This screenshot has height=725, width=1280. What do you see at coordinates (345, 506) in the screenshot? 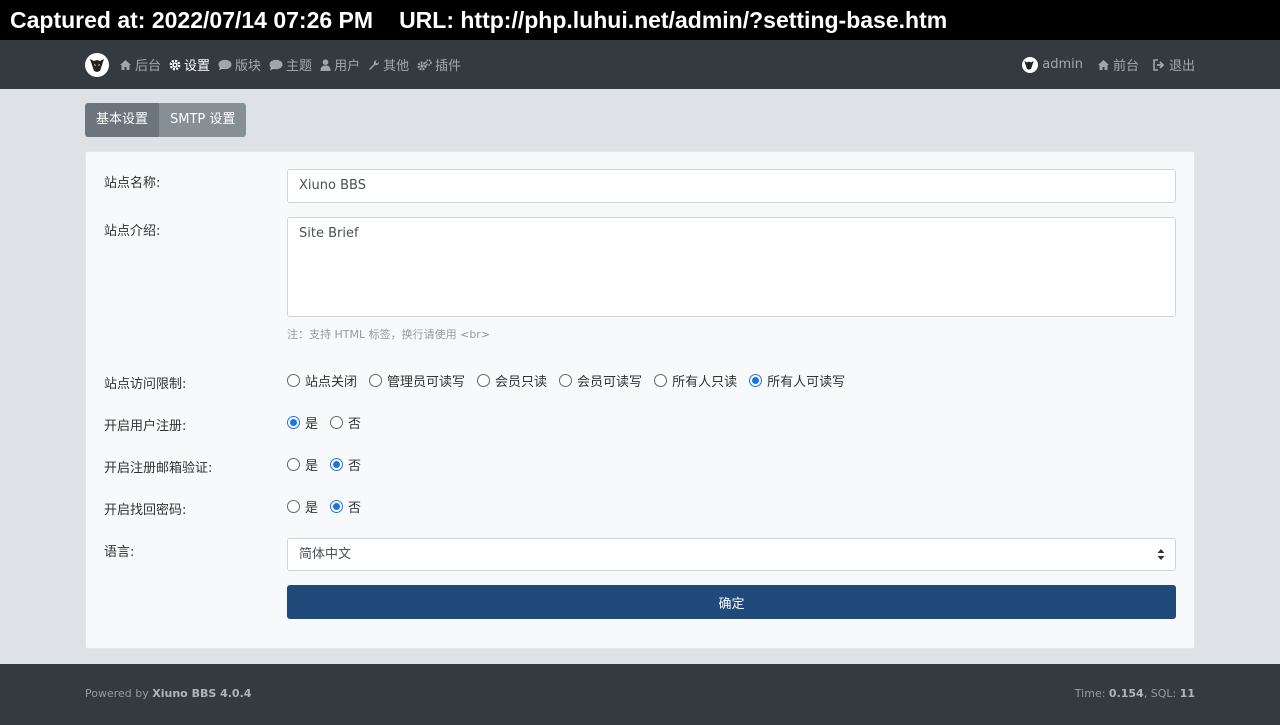
I see `radio-find-password-no: 否` at bounding box center [345, 506].